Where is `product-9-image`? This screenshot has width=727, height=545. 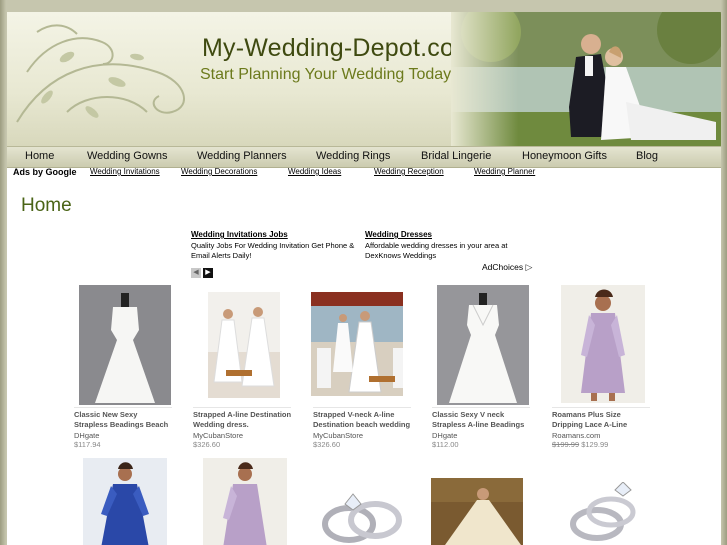 product-9-image is located at coordinates (477, 511).